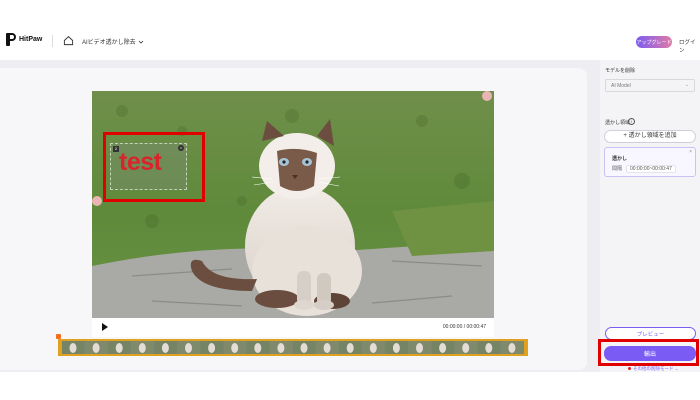 This screenshot has height=400, width=700. Describe the element at coordinates (109, 43) in the screenshot. I see `tool-dropdown-label: AIビデオ透かし除去` at that location.